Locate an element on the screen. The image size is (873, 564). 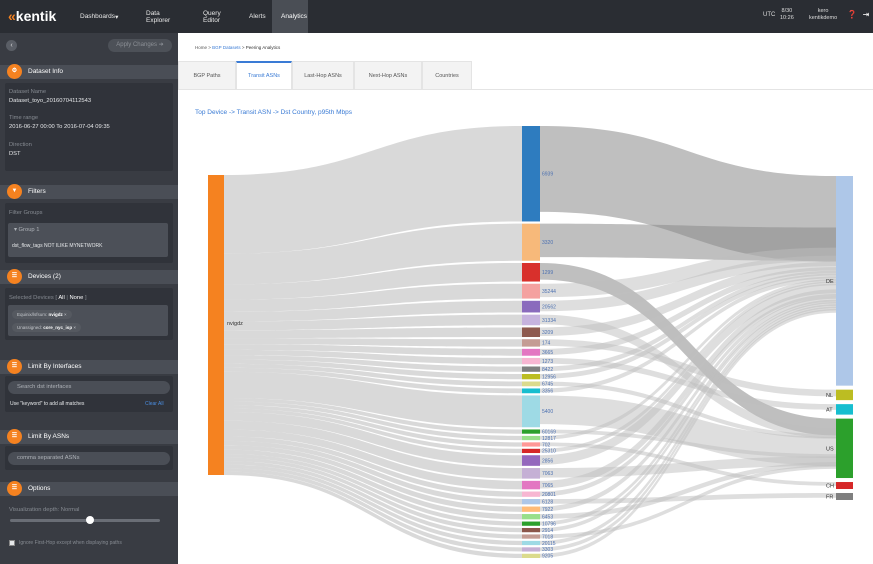
asn-node-label: 6745 is located at coordinates (547, 385).